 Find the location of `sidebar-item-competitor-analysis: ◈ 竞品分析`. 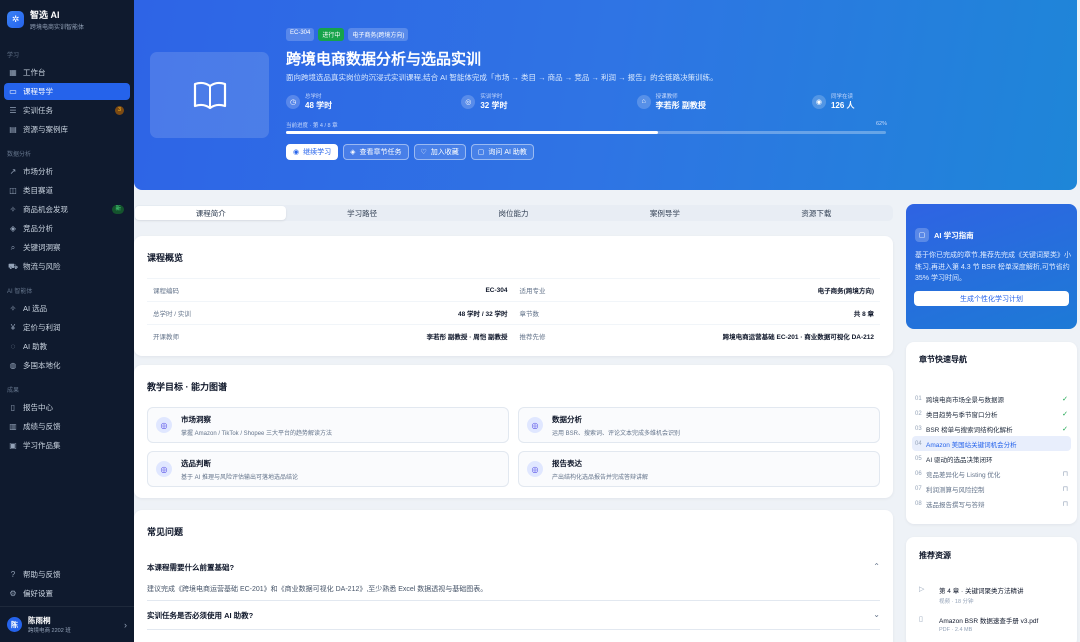

sidebar-item-competitor-analysis: ◈ 竞品分析 is located at coordinates (67, 228).